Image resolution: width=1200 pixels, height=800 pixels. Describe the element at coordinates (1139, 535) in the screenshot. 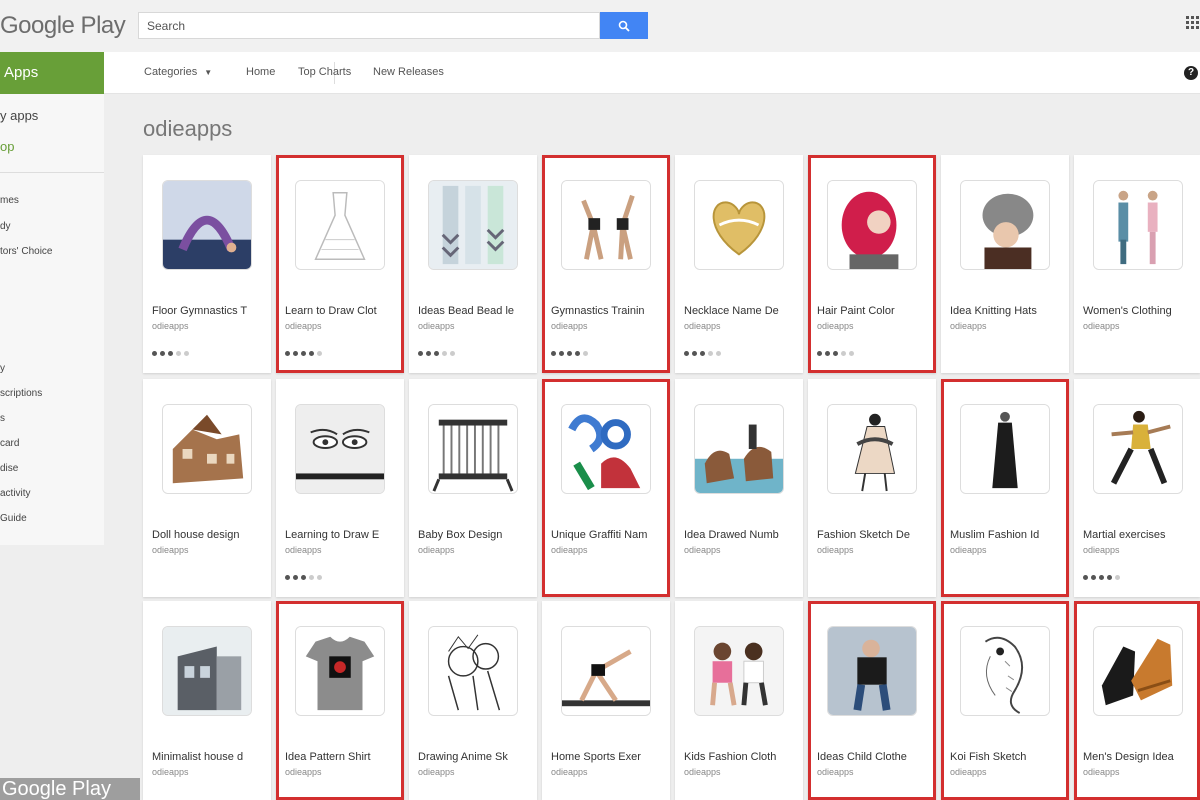

I see `app-title: Martial exercises` at that location.